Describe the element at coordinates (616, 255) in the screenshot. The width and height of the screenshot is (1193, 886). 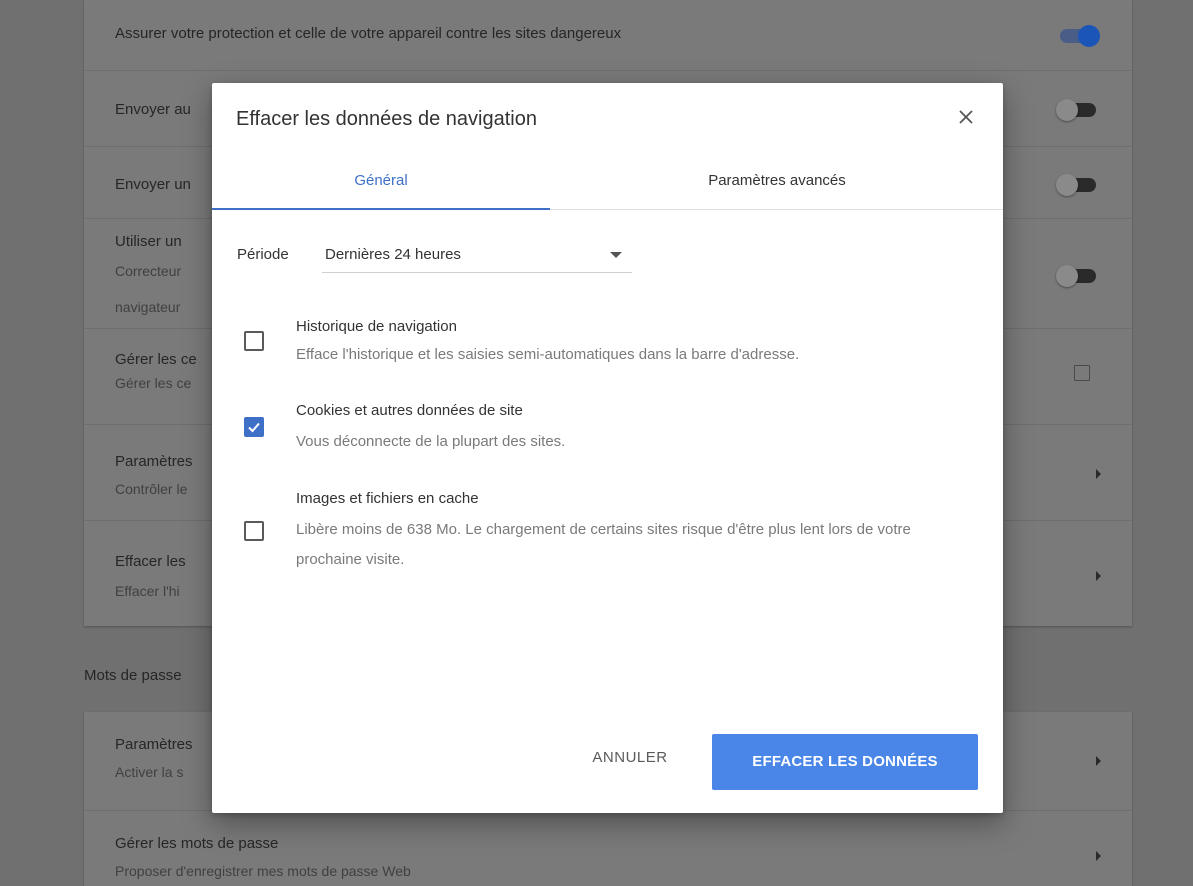
I see `dropdown-caret-icon` at that location.